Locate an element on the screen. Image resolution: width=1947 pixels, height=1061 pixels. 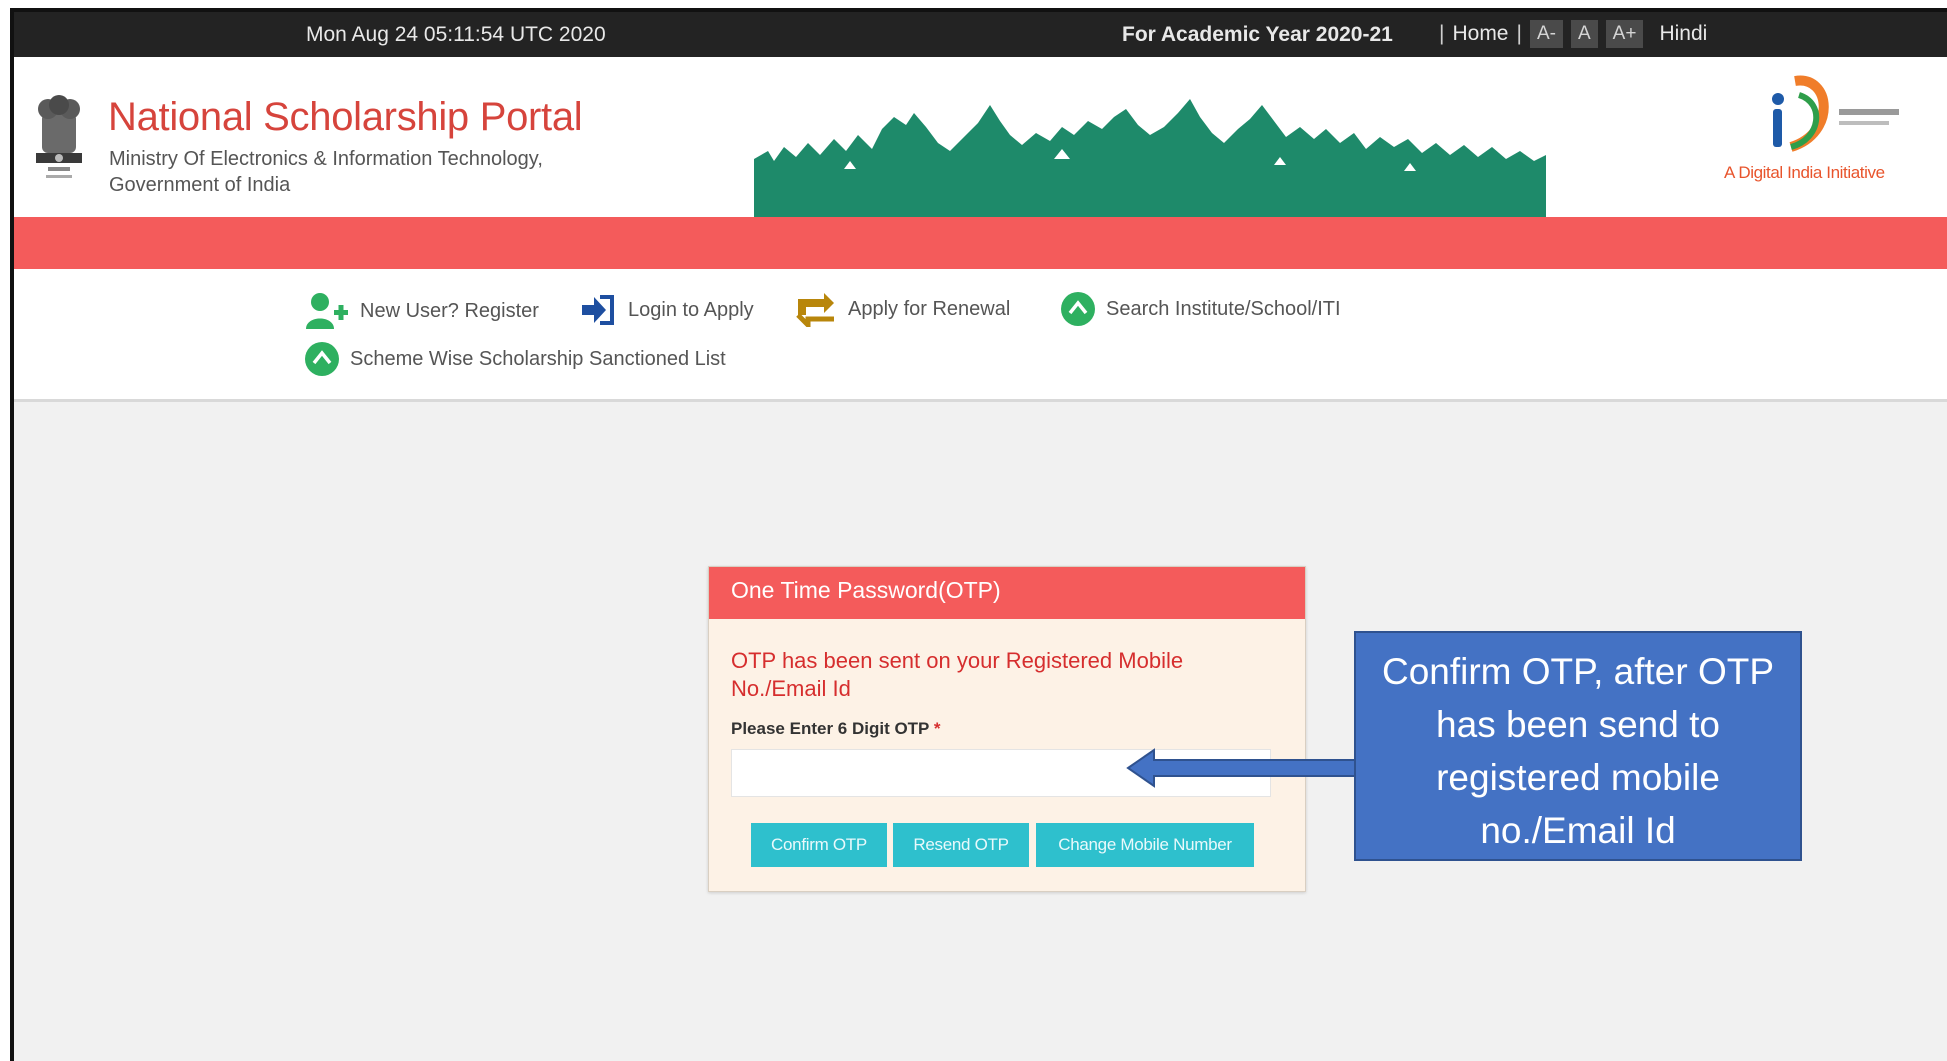
top-links: | Home | A- A A+ Hindi is located at coordinates (1573, 34).